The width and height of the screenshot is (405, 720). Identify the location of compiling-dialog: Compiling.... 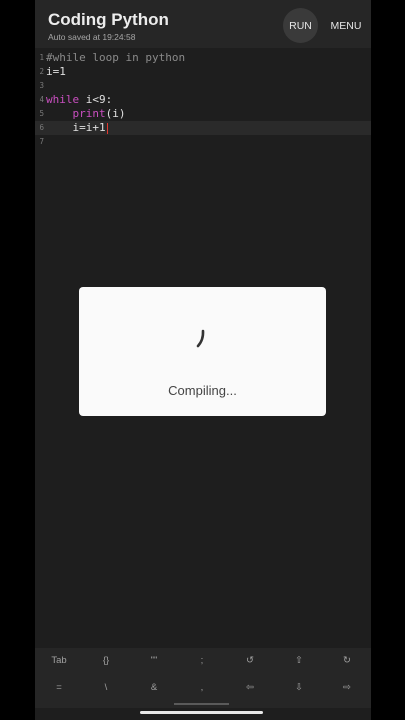
(202, 351).